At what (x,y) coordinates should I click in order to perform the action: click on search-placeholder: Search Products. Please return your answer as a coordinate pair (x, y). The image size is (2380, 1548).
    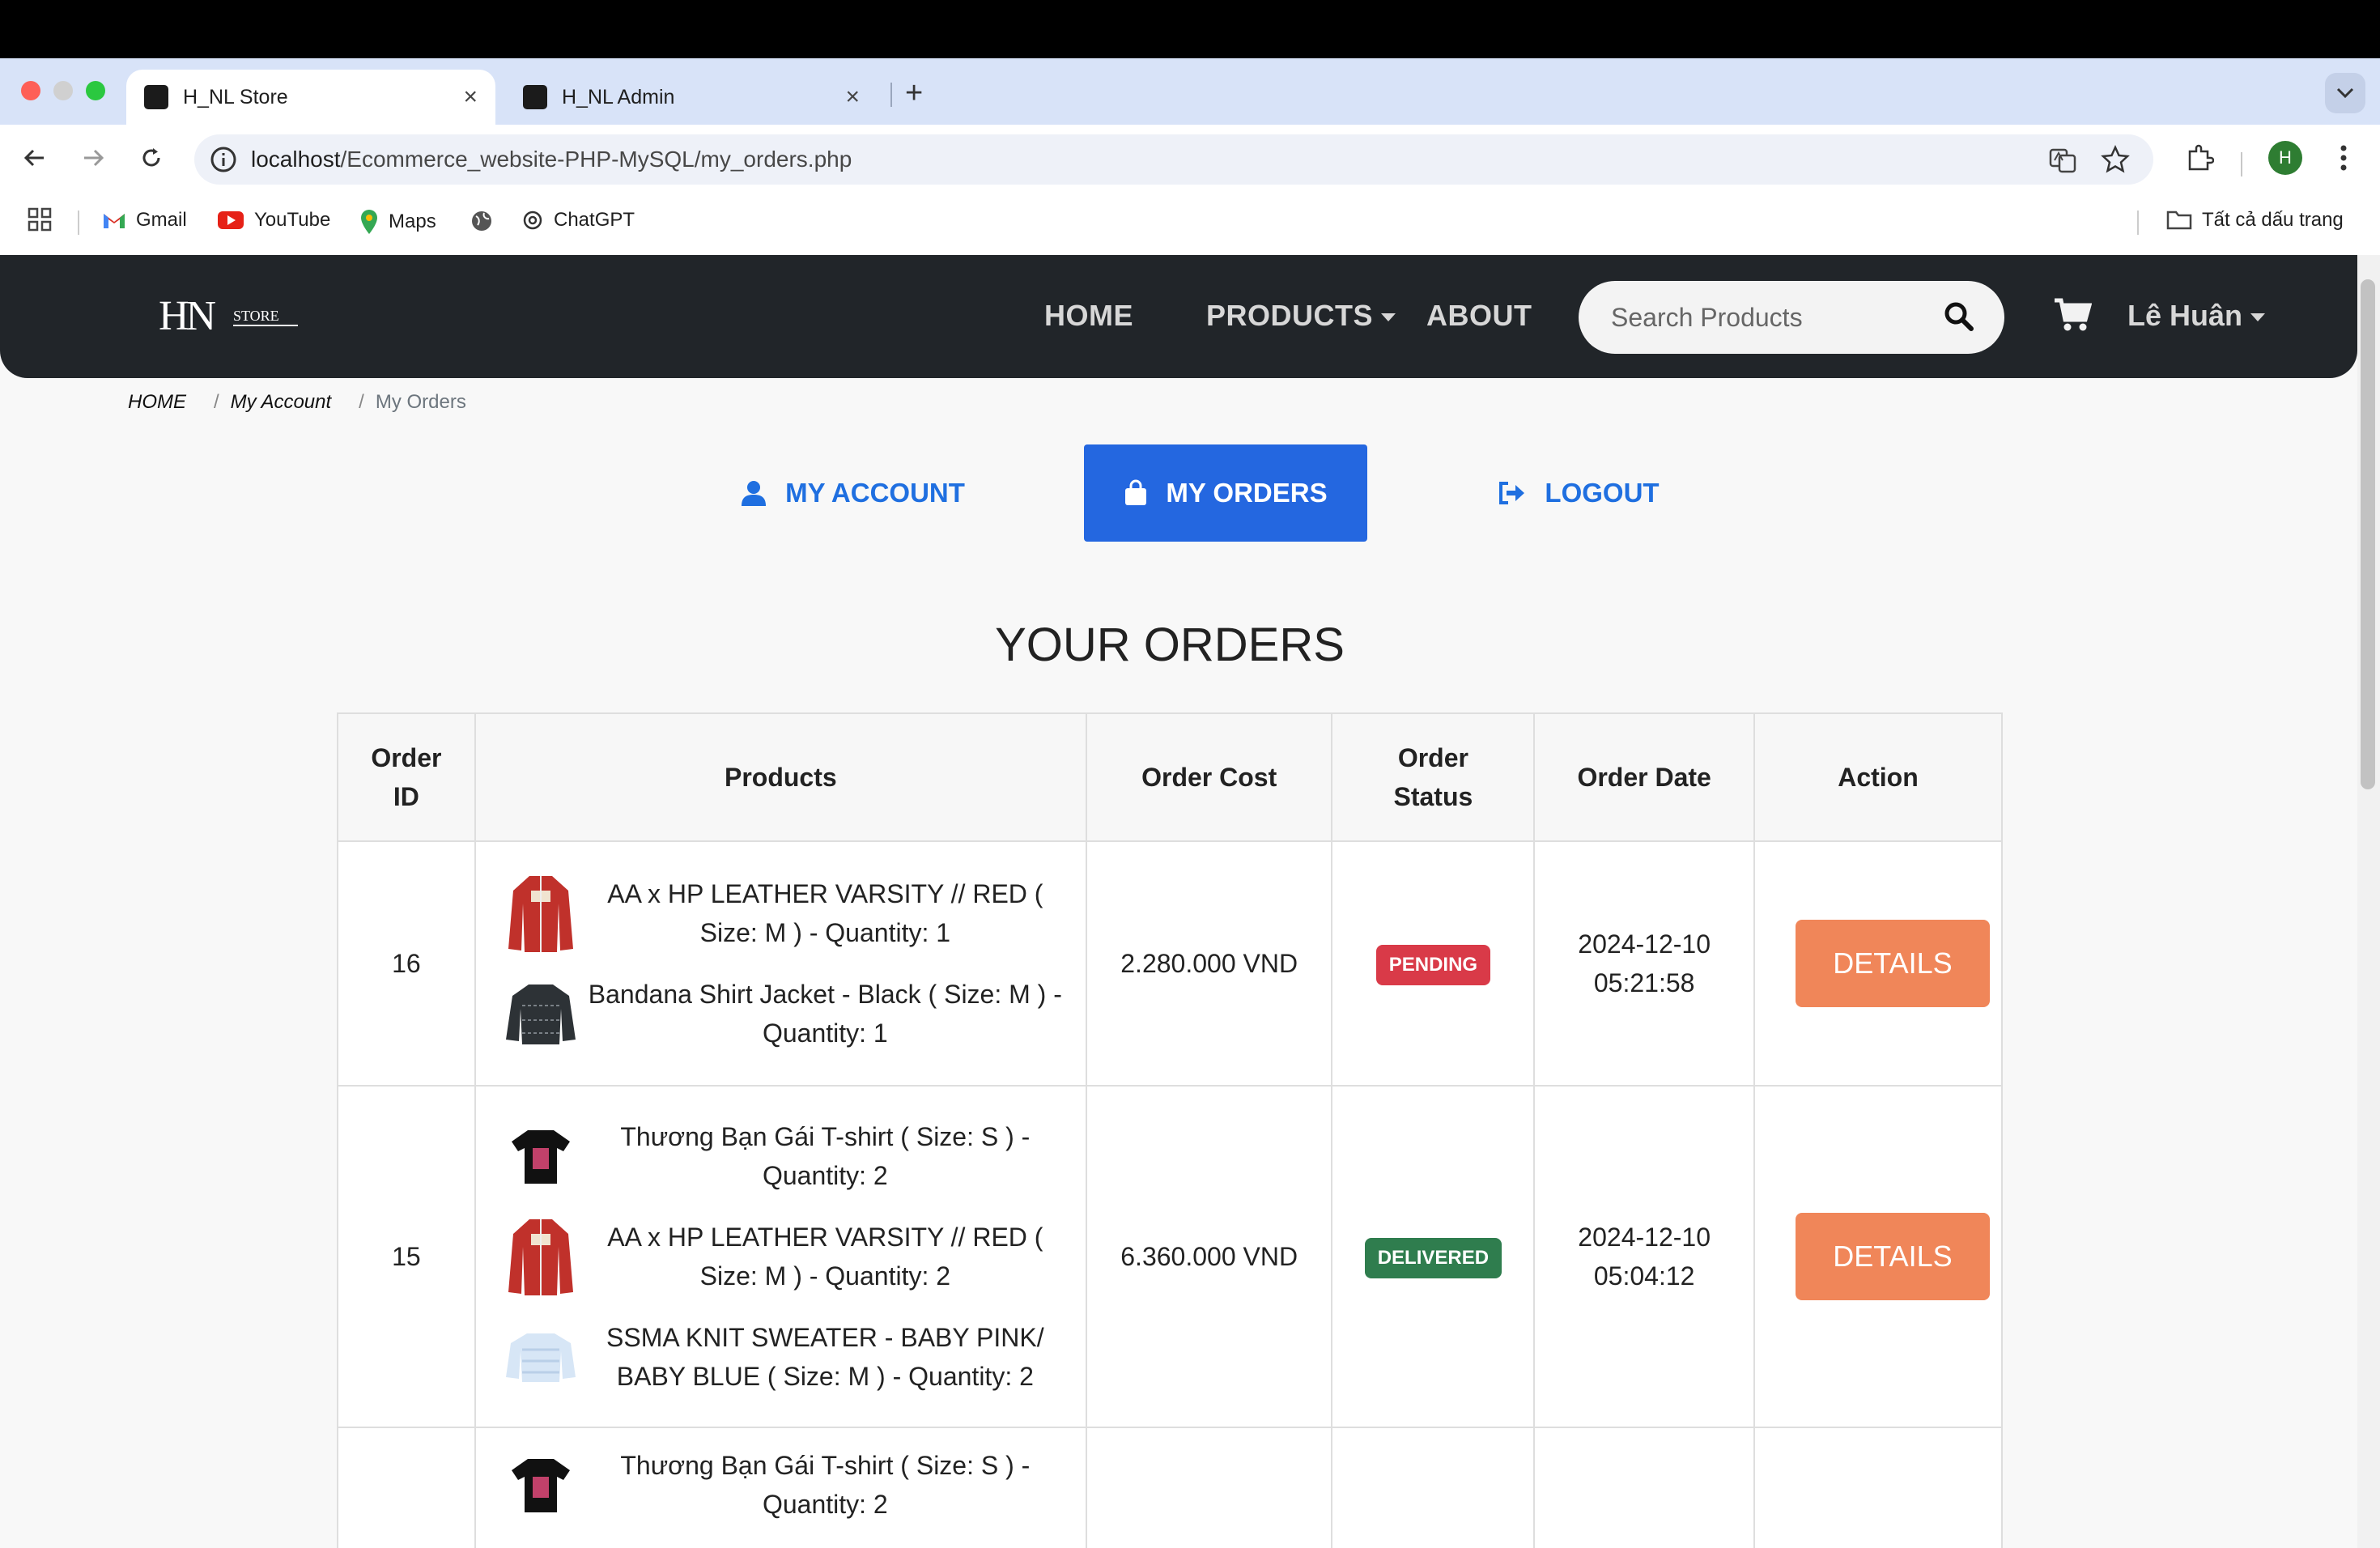
    Looking at the image, I should click on (1707, 317).